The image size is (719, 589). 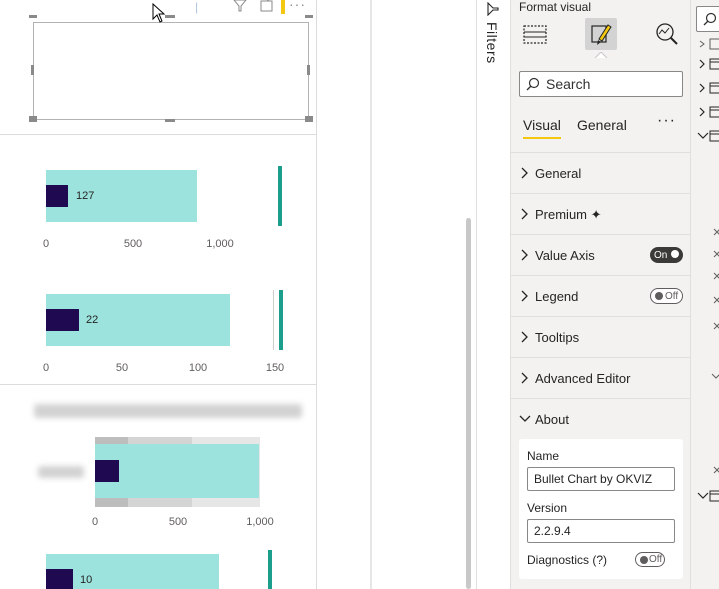 What do you see at coordinates (543, 456) in the screenshot?
I see `name-label: Name` at bounding box center [543, 456].